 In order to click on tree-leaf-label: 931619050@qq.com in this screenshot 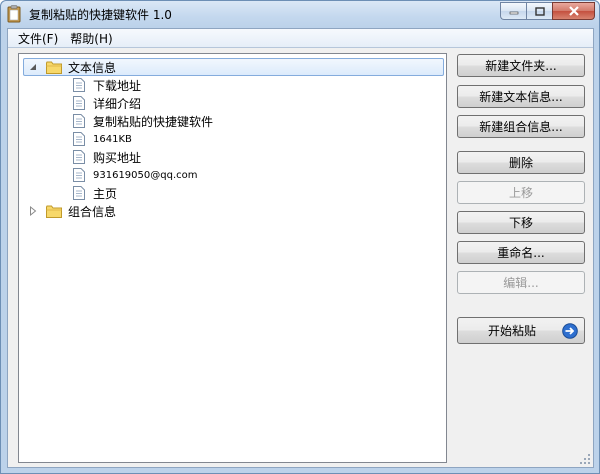, I will do `click(145, 175)`.